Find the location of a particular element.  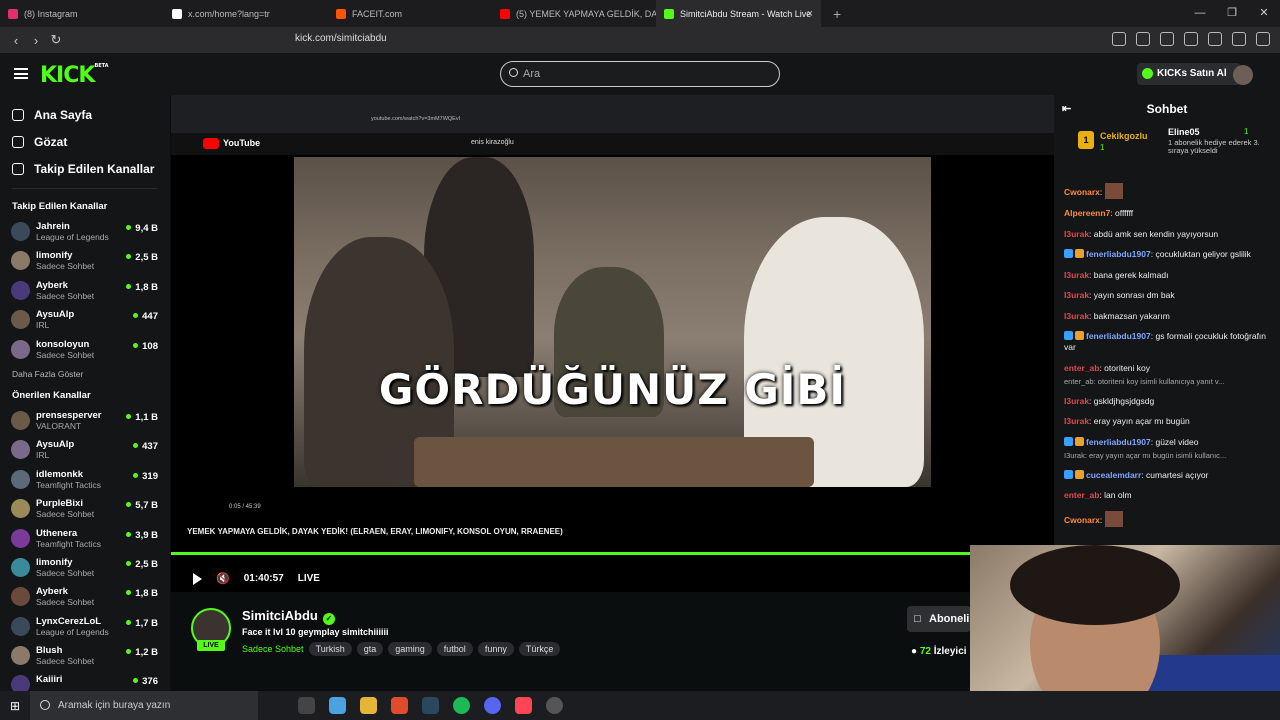

tab-favicon-icon is located at coordinates (505, 13).